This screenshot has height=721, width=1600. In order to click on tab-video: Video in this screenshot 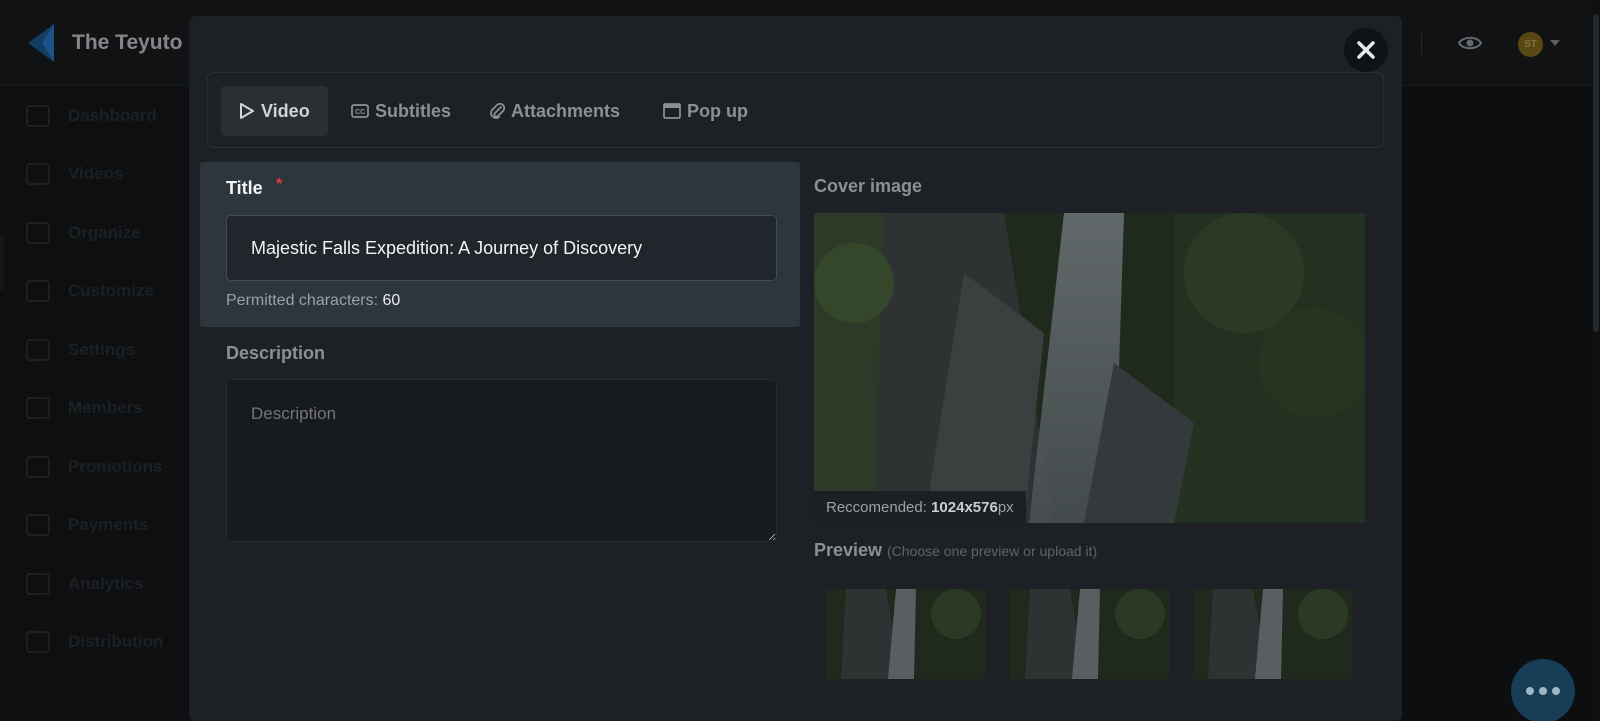, I will do `click(274, 111)`.